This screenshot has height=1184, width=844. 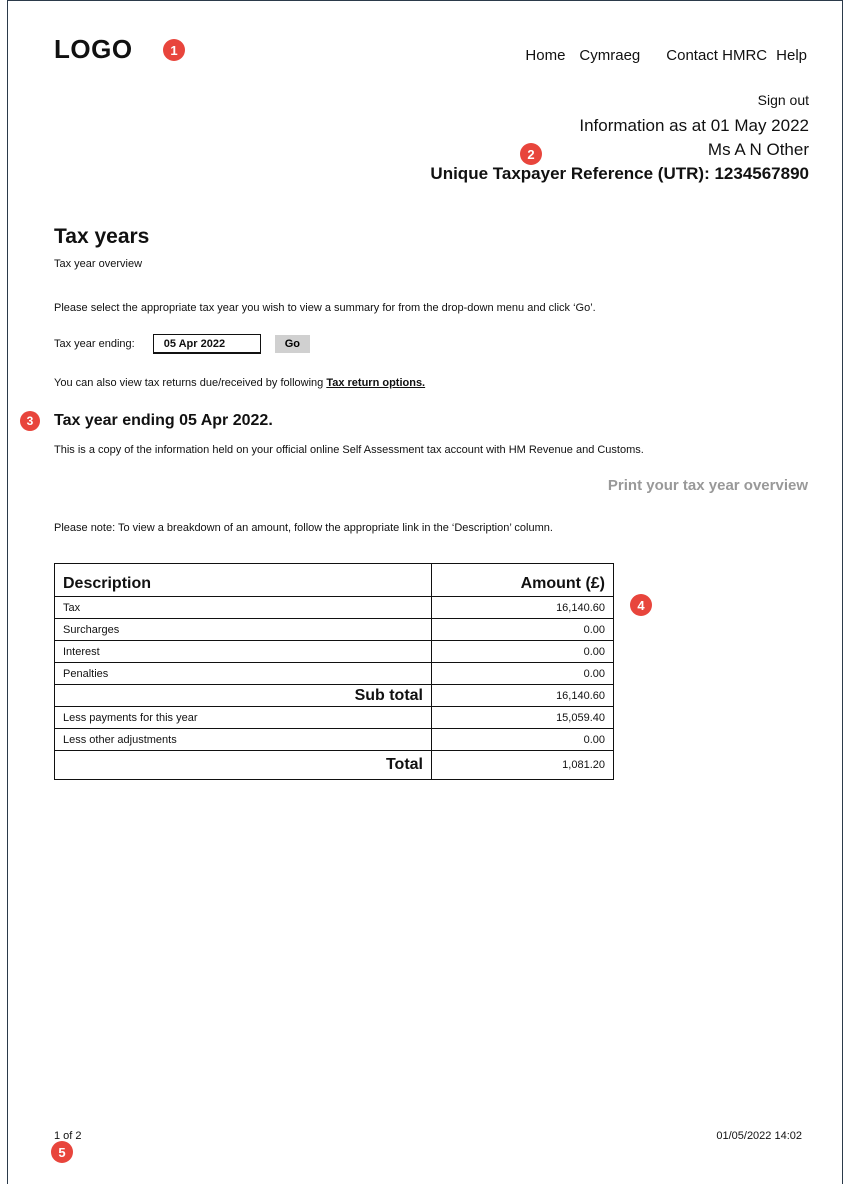 I want to click on subtotal-row: Sub total 16,140.60, so click(x=334, y=695).